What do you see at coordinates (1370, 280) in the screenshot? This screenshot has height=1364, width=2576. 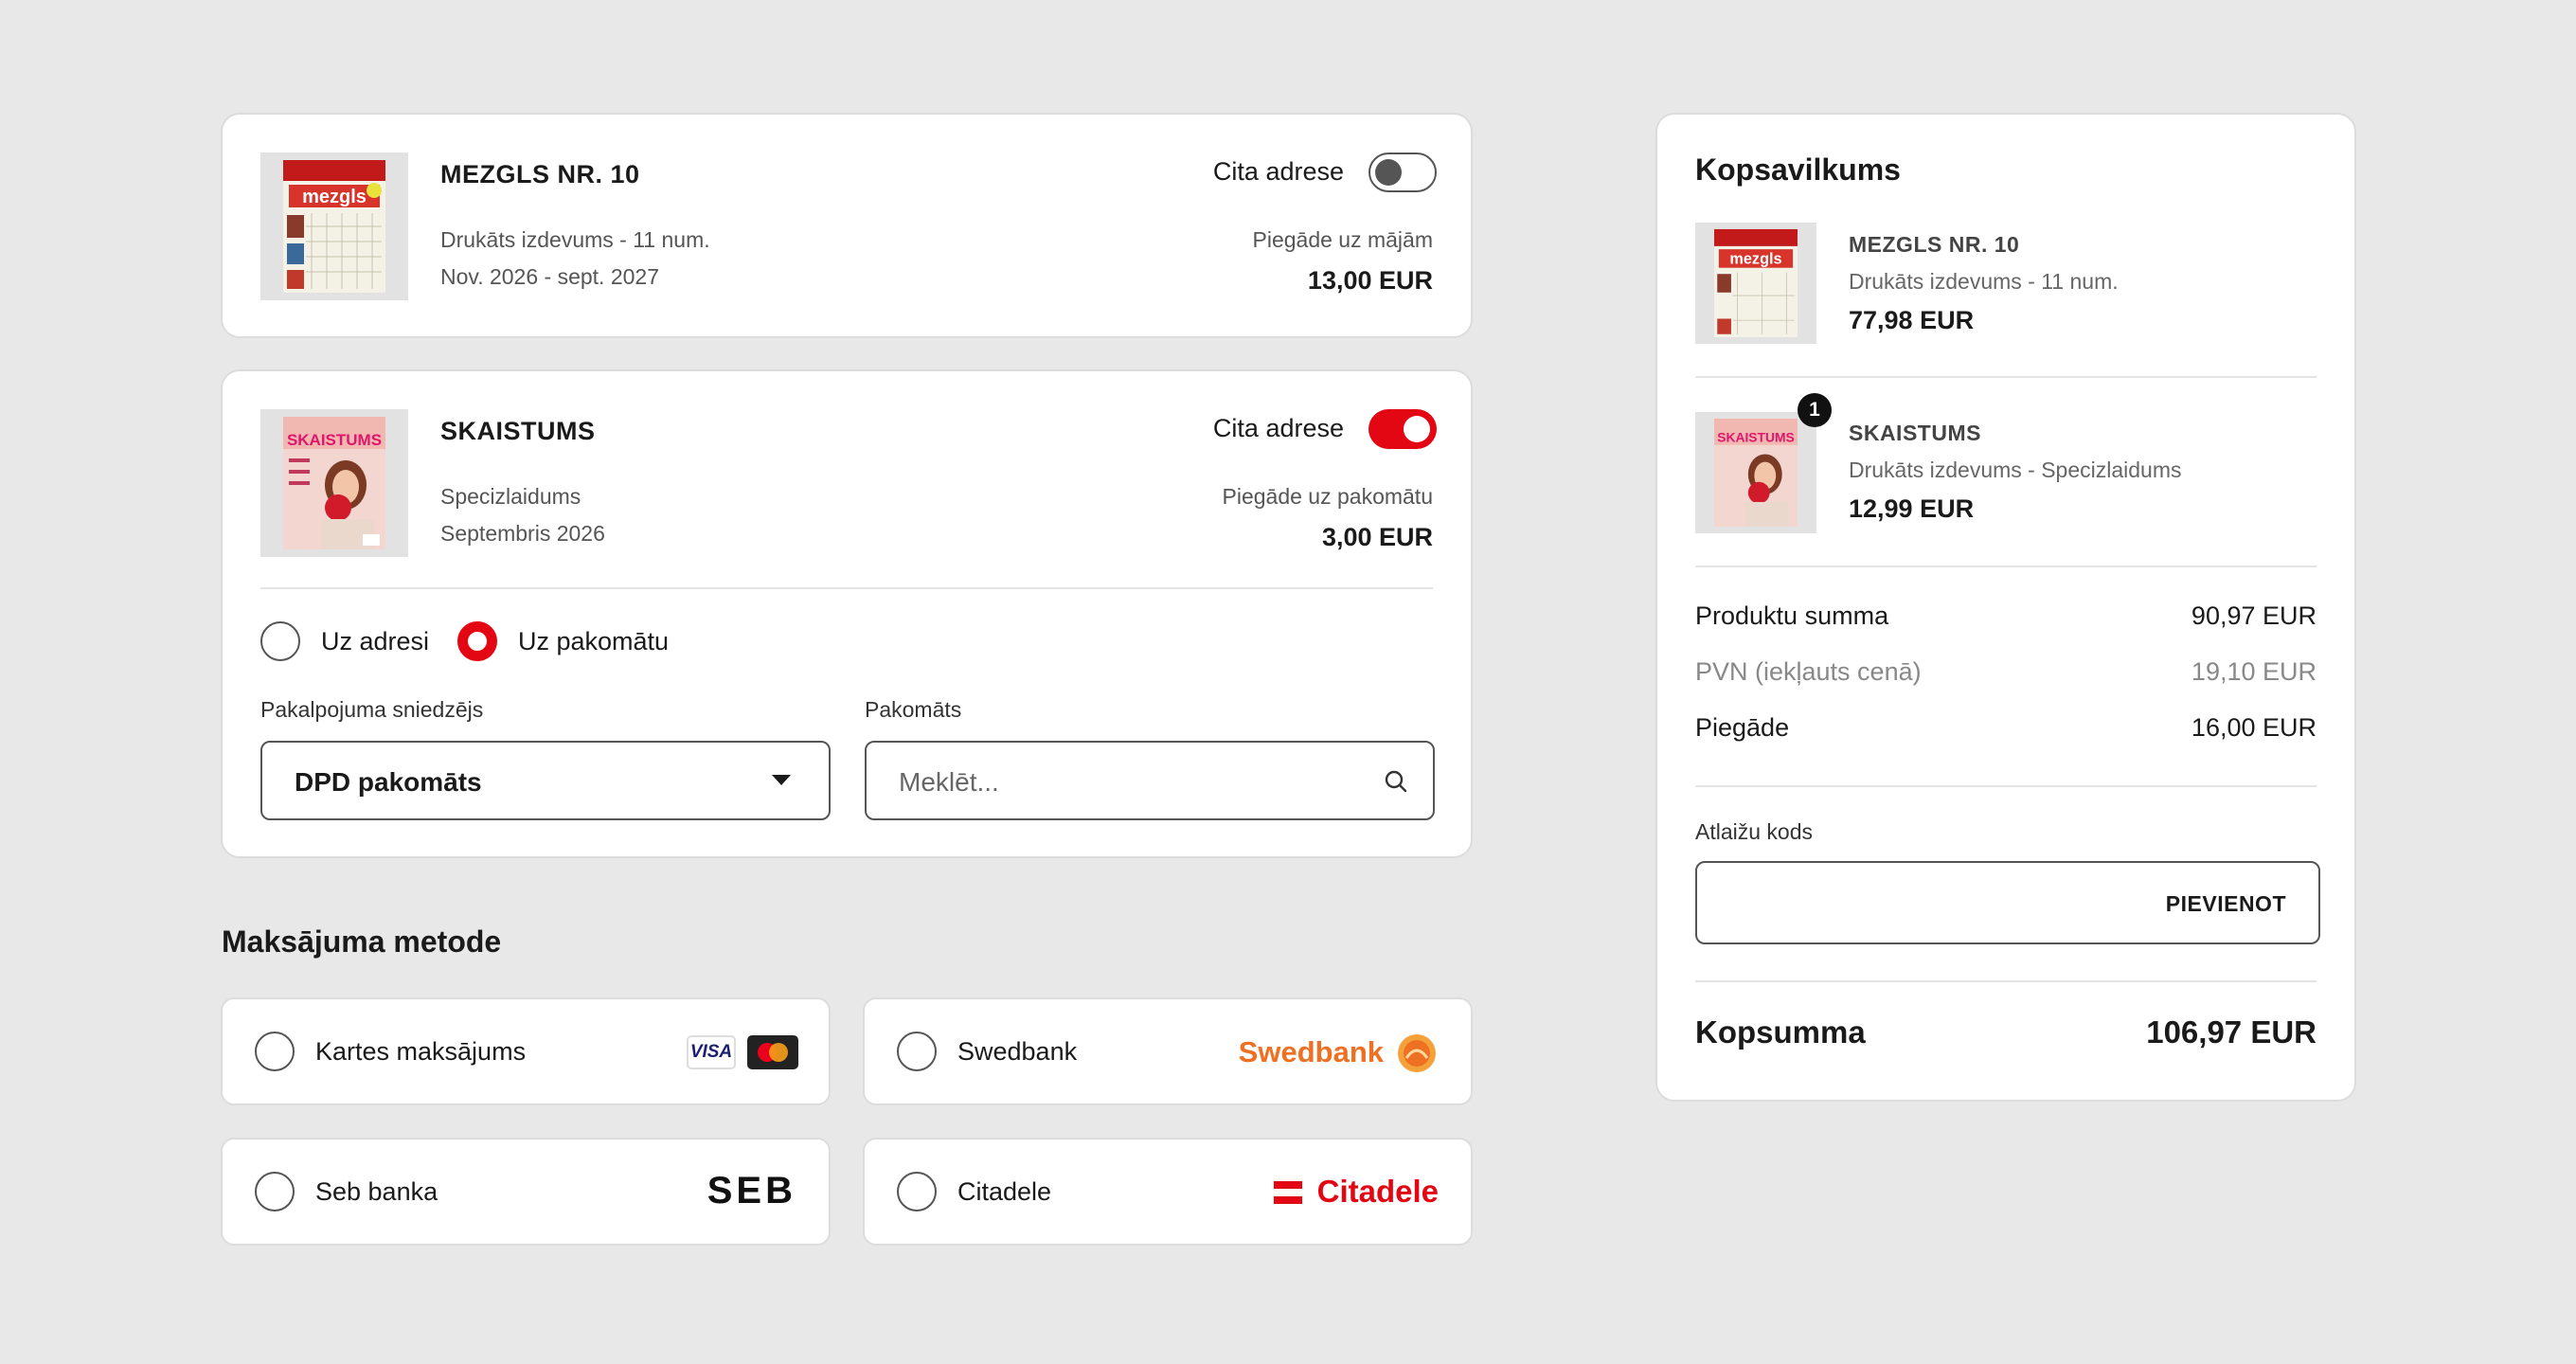 I see `item-price: 13,00 EUR` at bounding box center [1370, 280].